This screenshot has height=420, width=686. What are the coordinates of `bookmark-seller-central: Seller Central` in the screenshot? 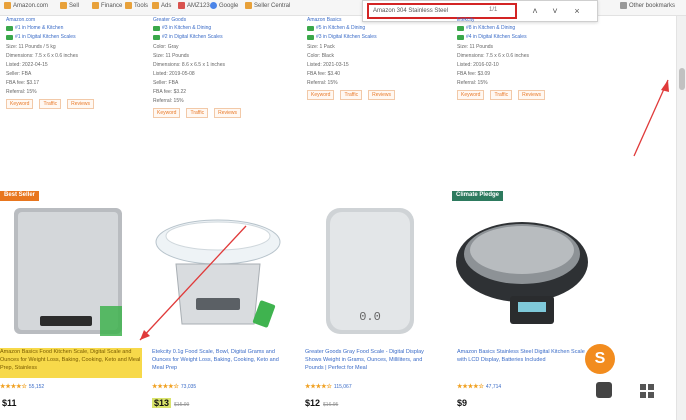 It's located at (267, 5).